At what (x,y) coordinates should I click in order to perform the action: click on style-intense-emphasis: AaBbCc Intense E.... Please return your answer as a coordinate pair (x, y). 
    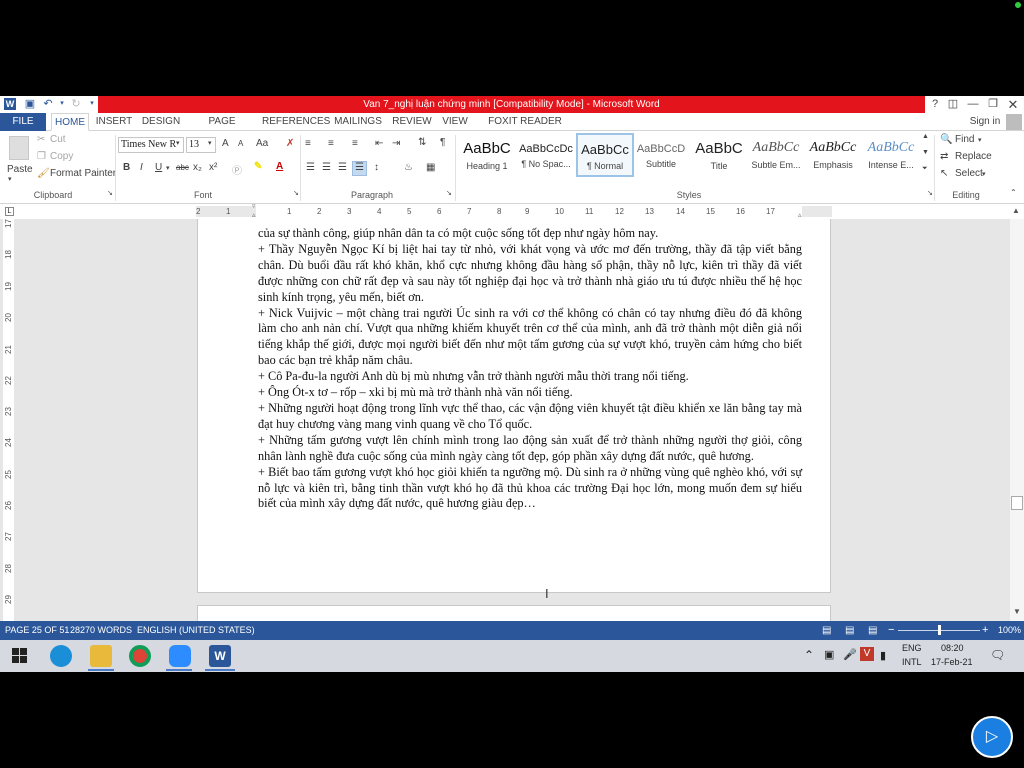
    Looking at the image, I should click on (891, 155).